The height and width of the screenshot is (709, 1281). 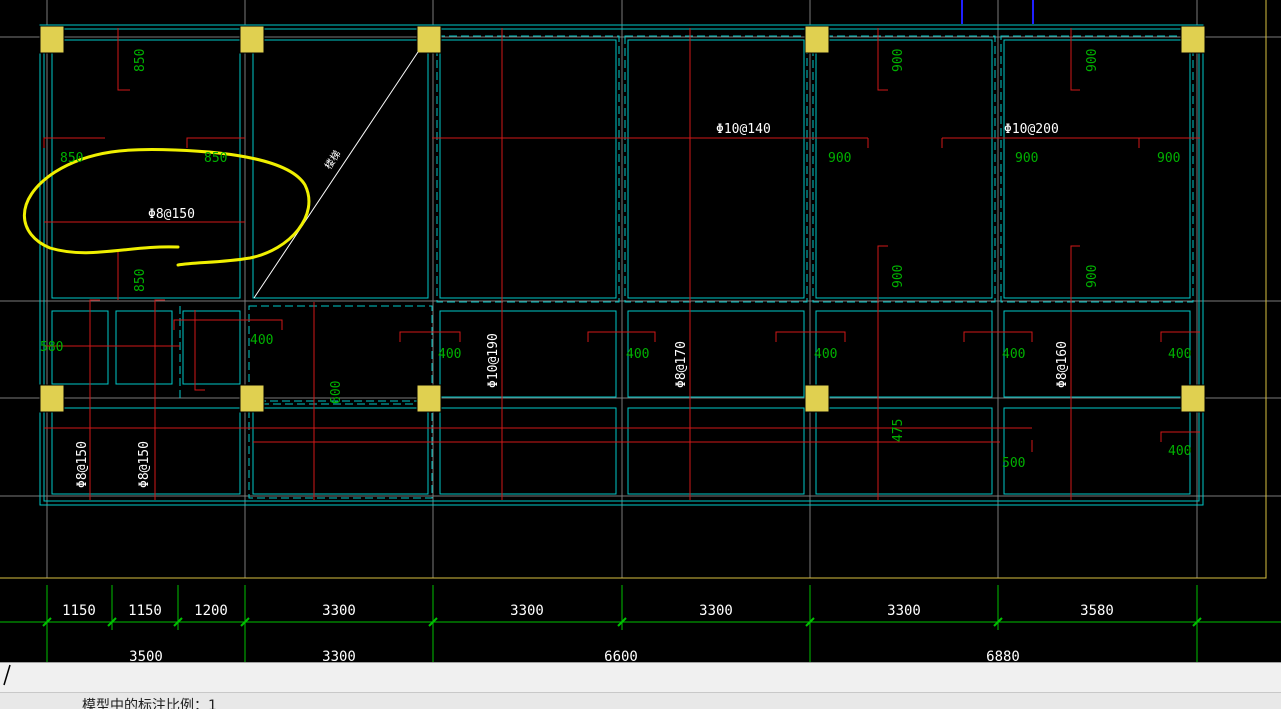 I want to click on dimension-value: 6600, so click(x=621, y=655).